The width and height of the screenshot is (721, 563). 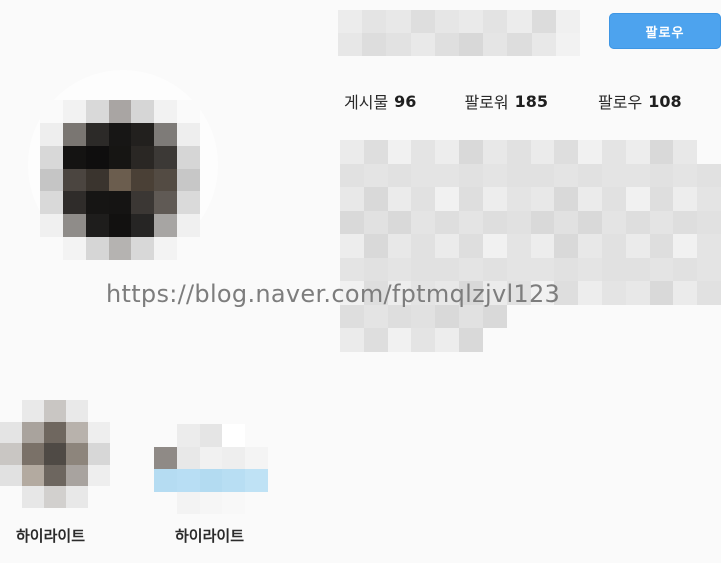 I want to click on following-count: 팔로우 108, so click(x=640, y=101).